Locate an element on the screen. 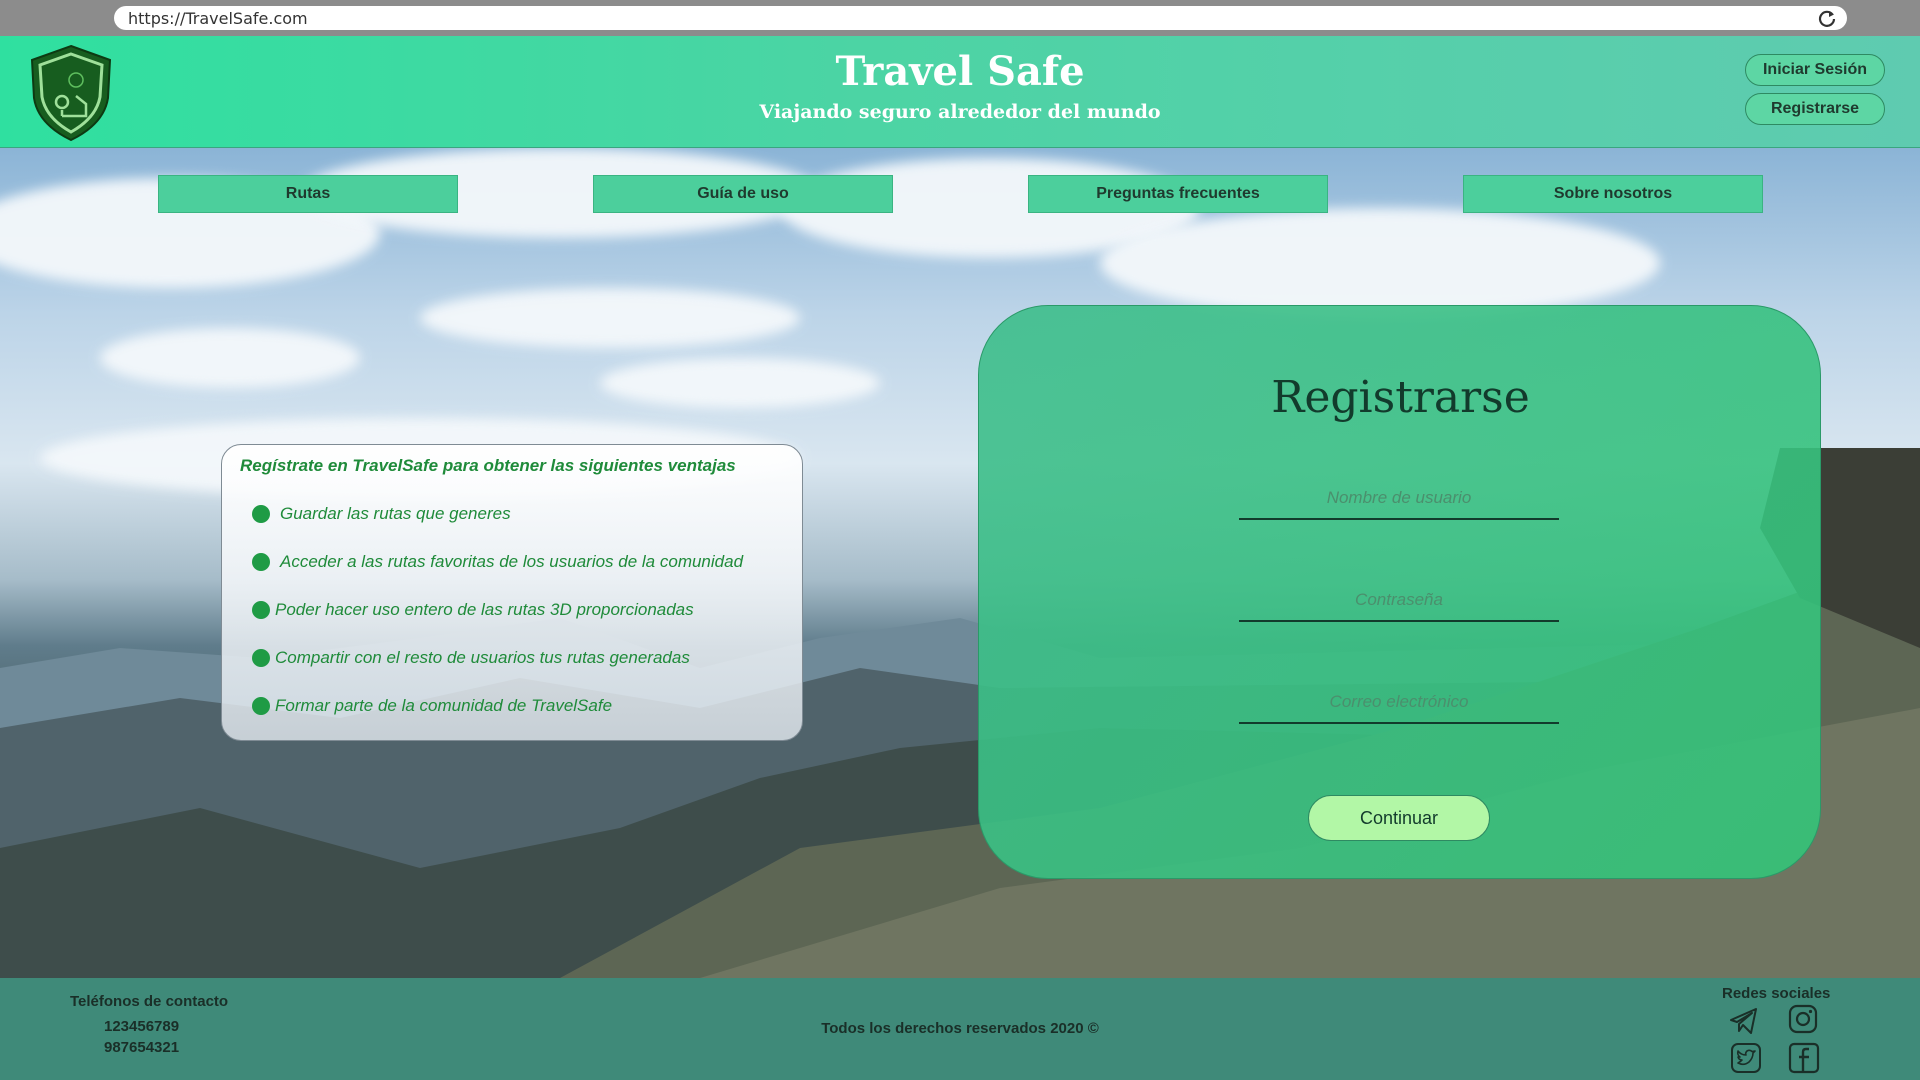  benefit-item: Guardar las rutas que generes is located at coordinates (381, 514).